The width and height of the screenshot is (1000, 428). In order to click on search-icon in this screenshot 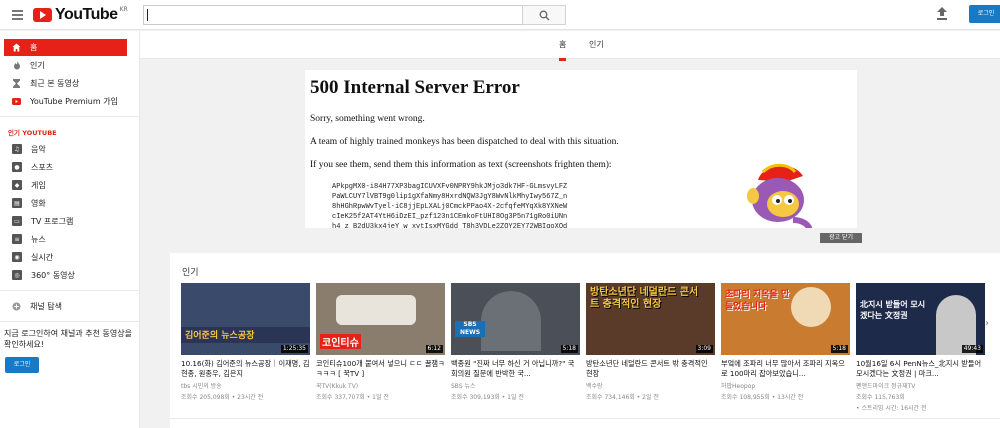, I will do `click(544, 15)`.